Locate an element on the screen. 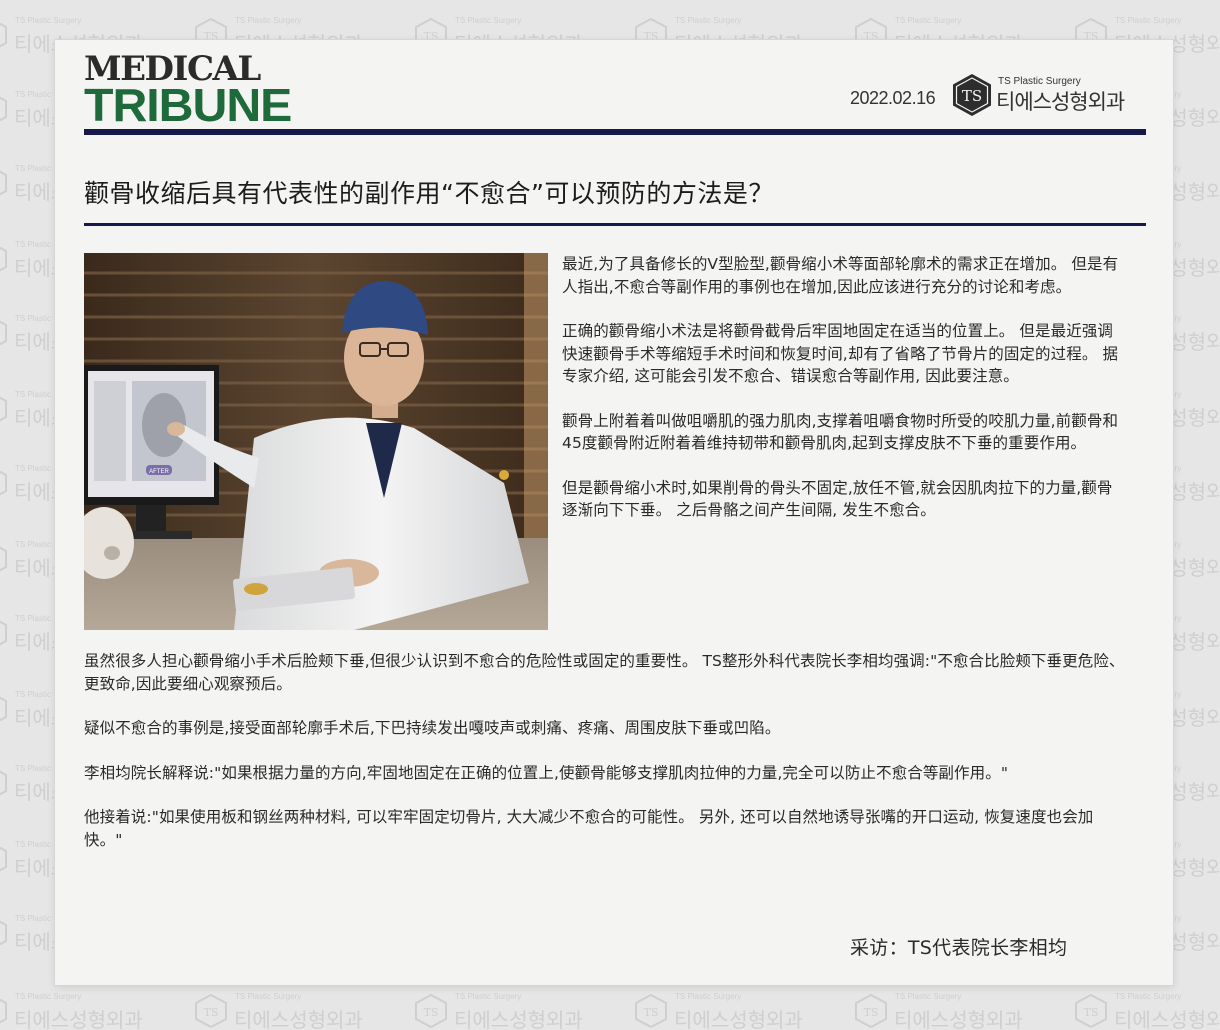  brand-korean: 티에스성형외과 is located at coordinates (1060, 102).